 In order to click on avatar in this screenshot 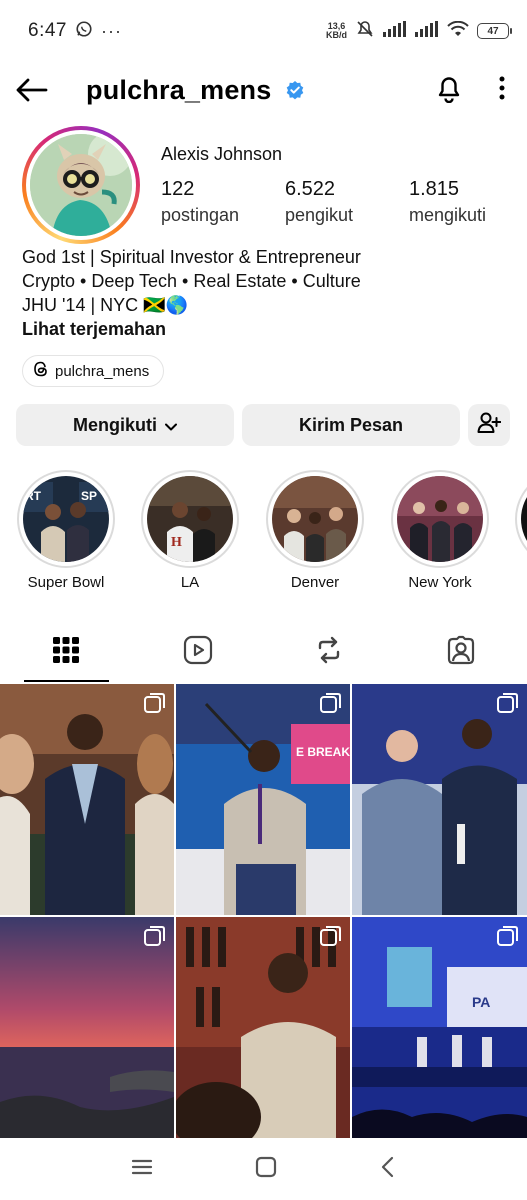, I will do `click(81, 185)`.